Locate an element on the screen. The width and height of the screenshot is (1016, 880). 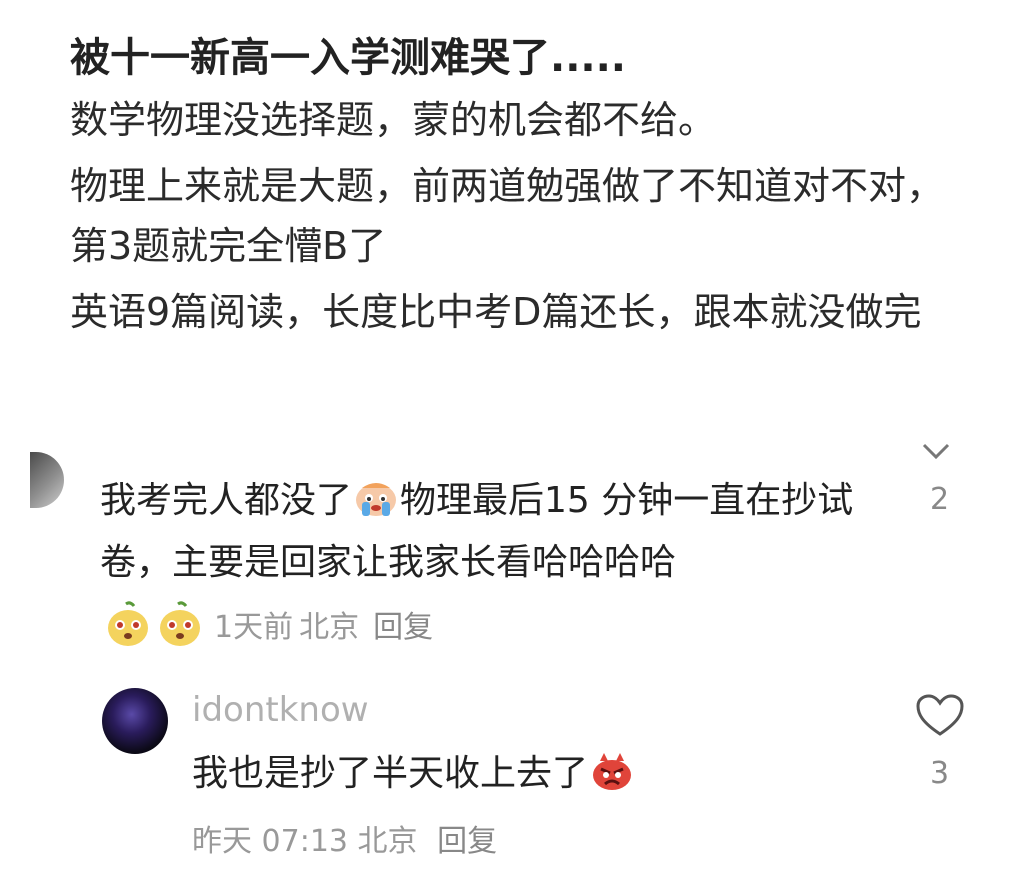
comment-meta: 1天前 北京 回复 is located at coordinates (268, 624).